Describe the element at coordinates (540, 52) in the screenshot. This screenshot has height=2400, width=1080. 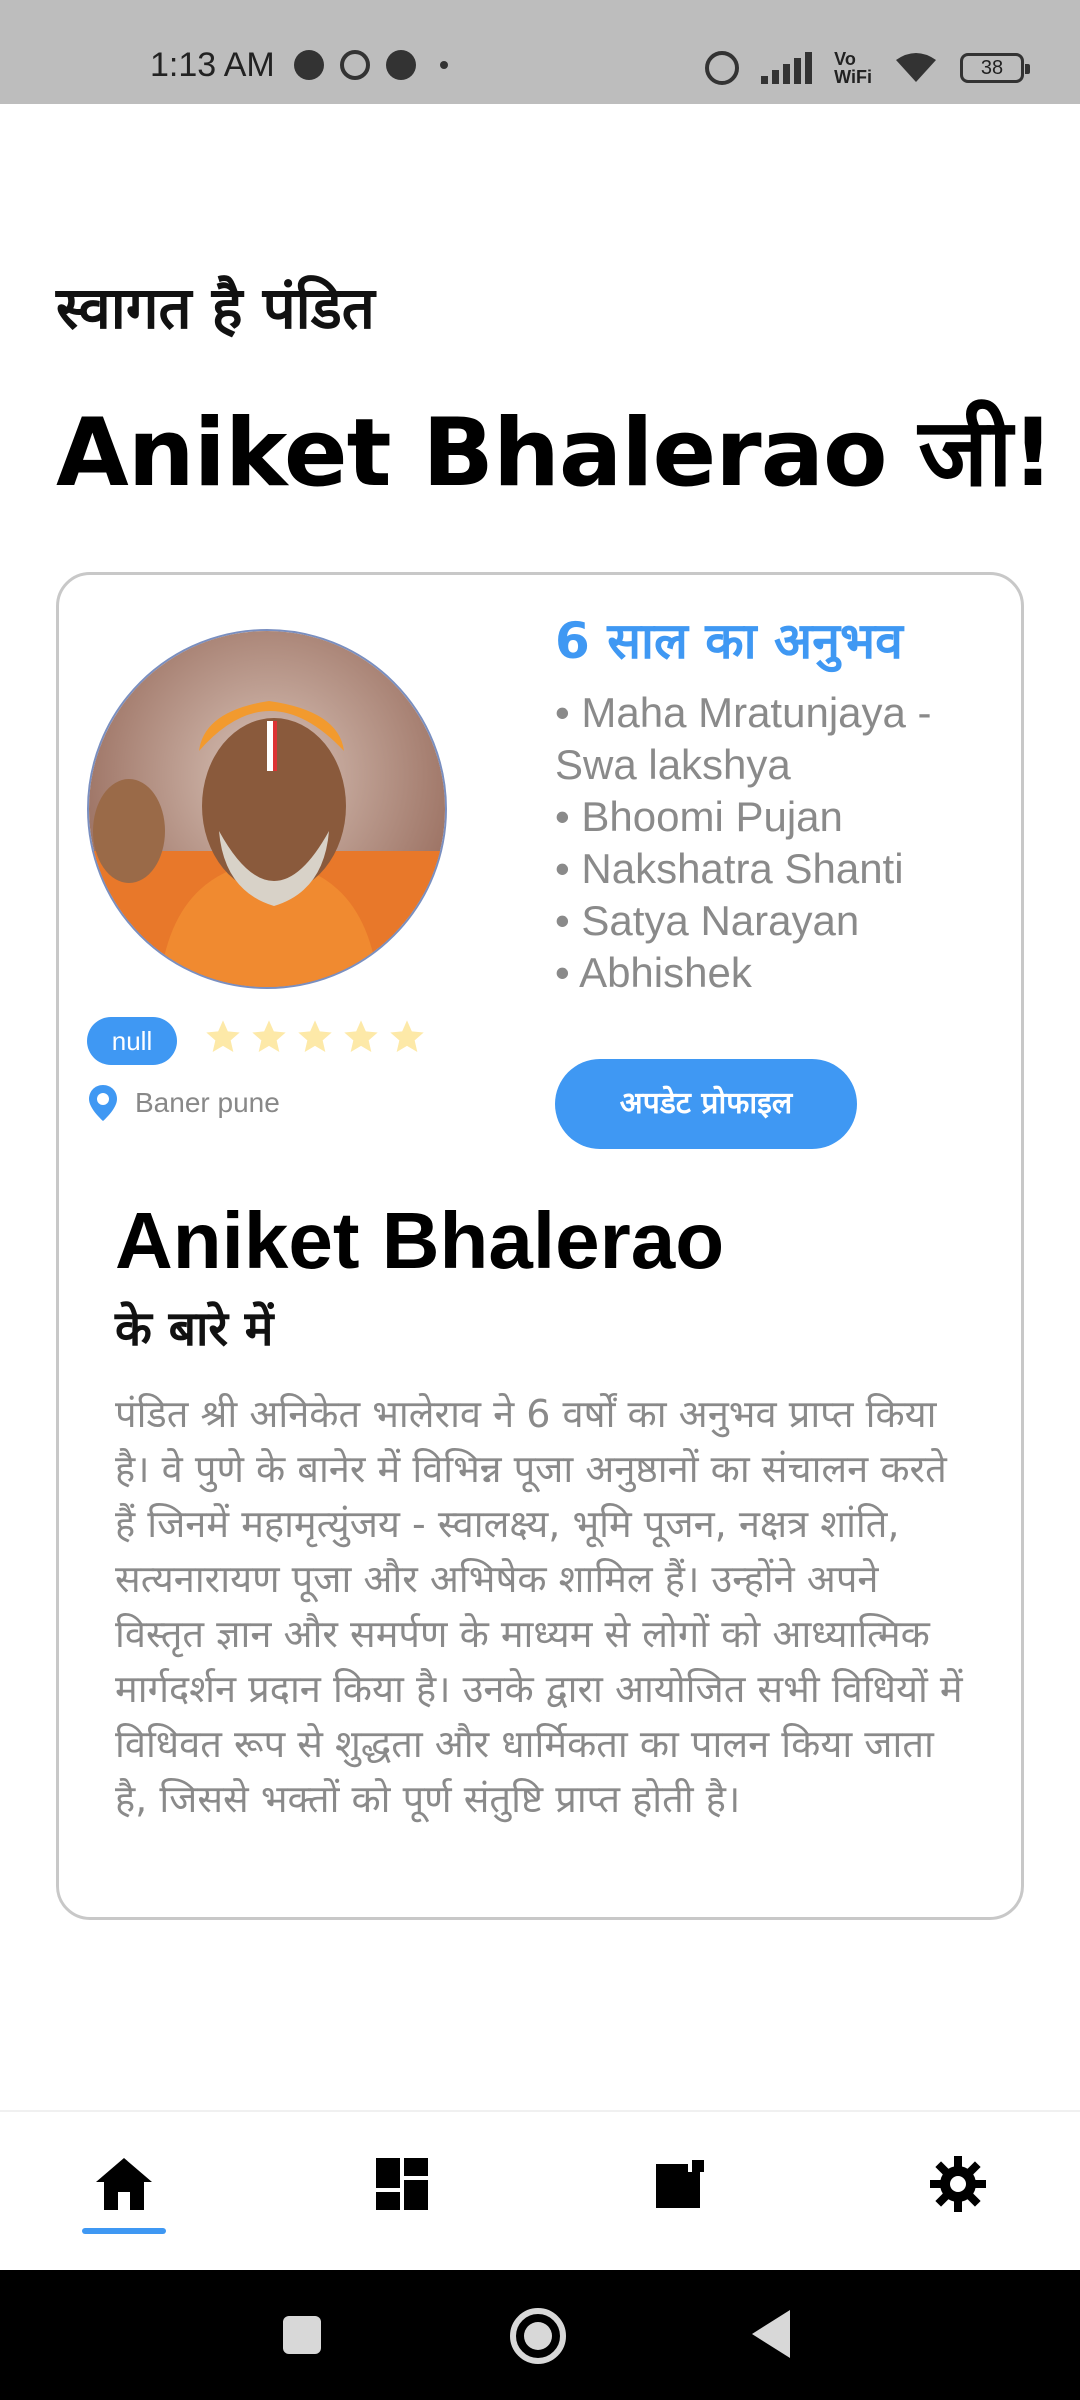
I see `status-bar: 1:13 AM Vo WiFi 38` at that location.